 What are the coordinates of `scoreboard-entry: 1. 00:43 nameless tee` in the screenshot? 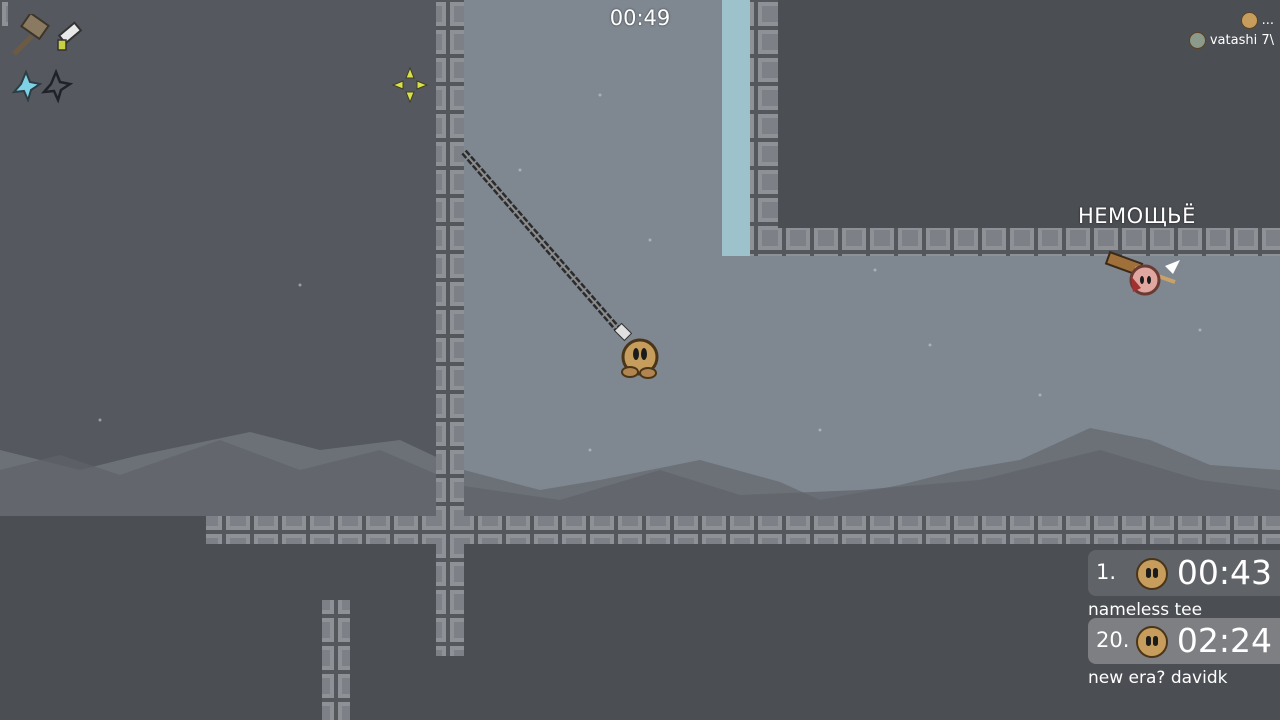 It's located at (1184, 585).